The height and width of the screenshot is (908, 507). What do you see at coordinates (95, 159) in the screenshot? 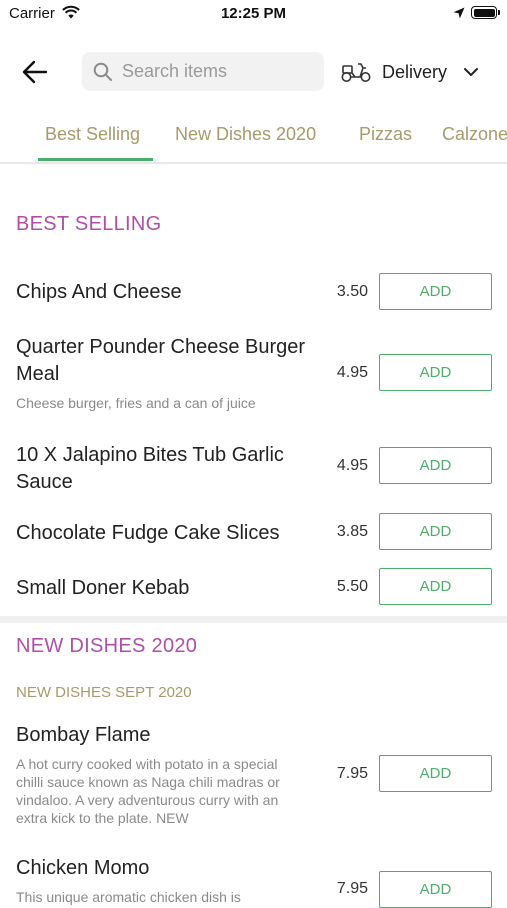
I see `active-tab-indicator` at bounding box center [95, 159].